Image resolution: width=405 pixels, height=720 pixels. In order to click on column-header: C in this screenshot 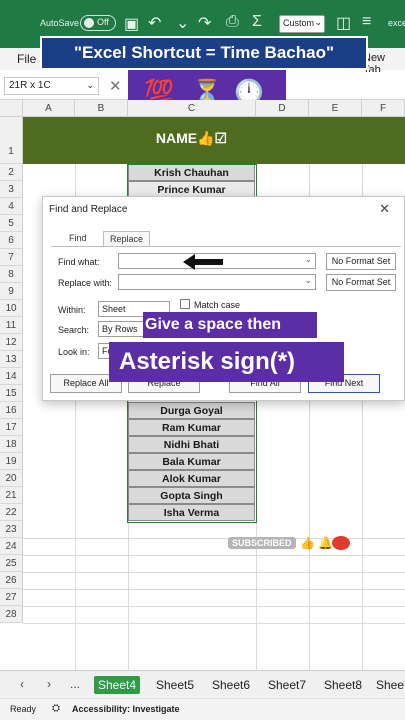, I will do `click(192, 108)`.